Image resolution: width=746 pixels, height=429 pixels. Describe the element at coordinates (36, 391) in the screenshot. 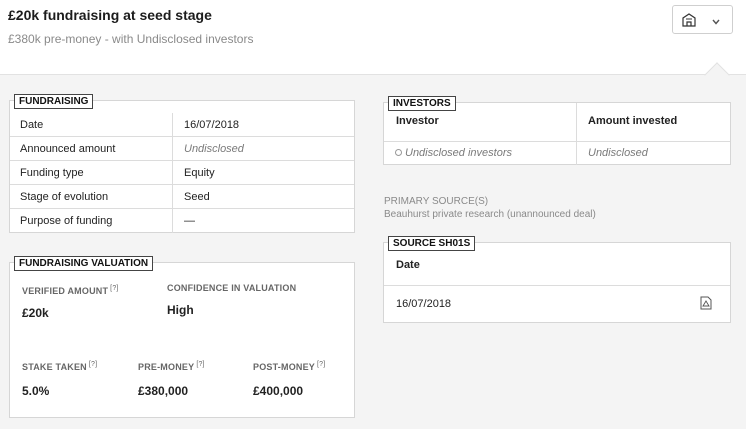

I see `stake-taken-value: 5.0%` at that location.